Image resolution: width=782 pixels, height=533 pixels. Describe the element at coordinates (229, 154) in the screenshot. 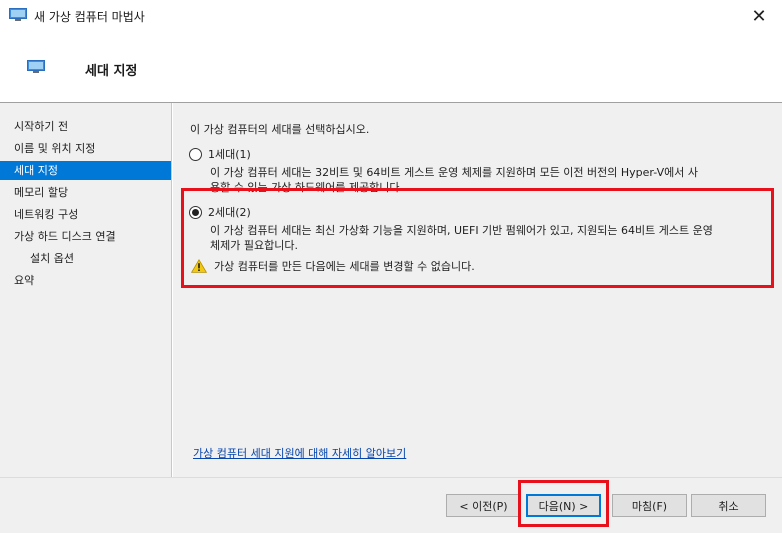

I see `generation-1-label: 1세대(1)` at that location.